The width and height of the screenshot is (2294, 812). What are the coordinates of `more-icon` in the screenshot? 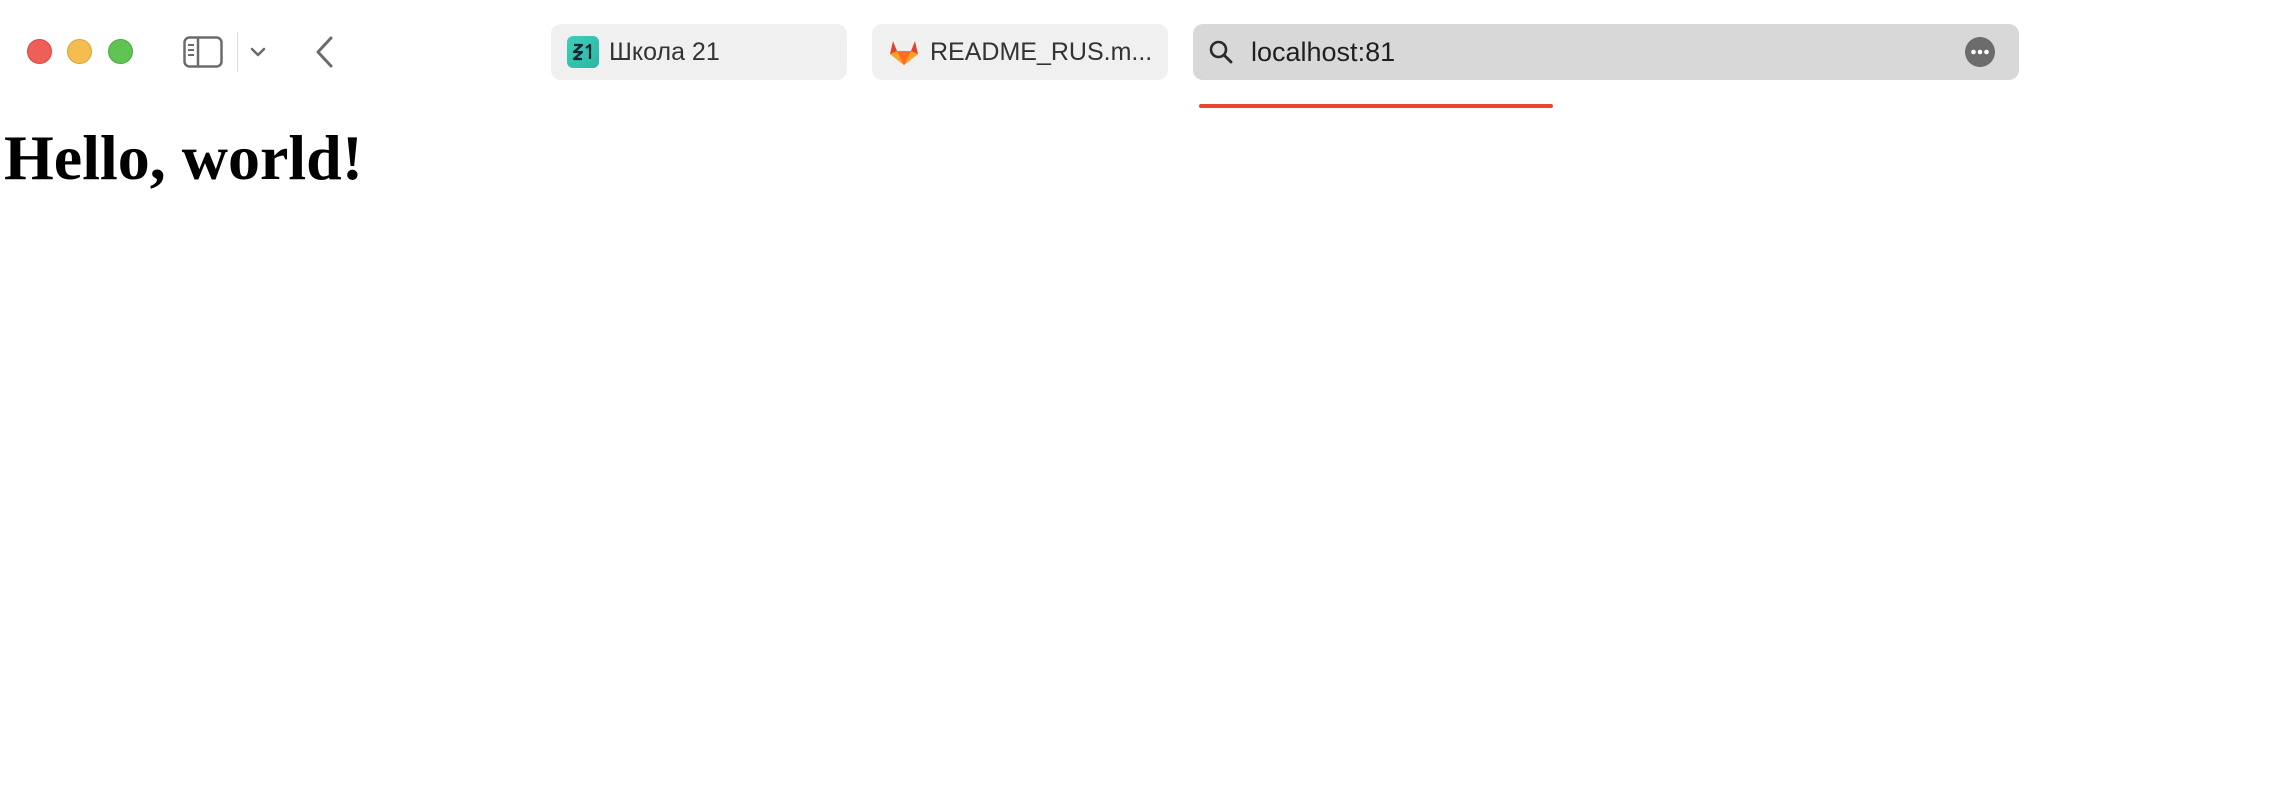 It's located at (1980, 52).